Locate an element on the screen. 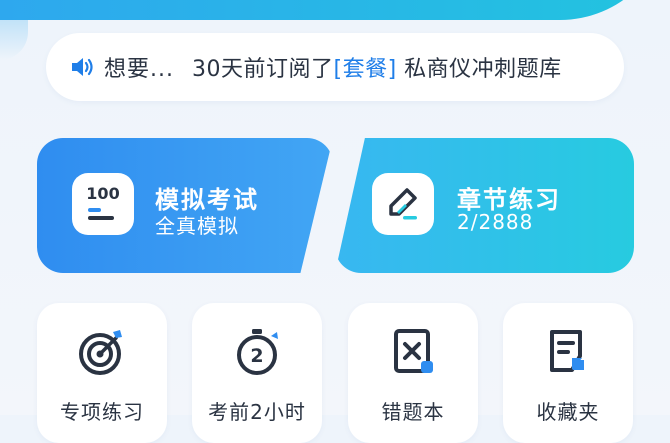 This screenshot has width=670, height=443. mock-exam-subtitle: 全真模拟 is located at coordinates (197, 226).